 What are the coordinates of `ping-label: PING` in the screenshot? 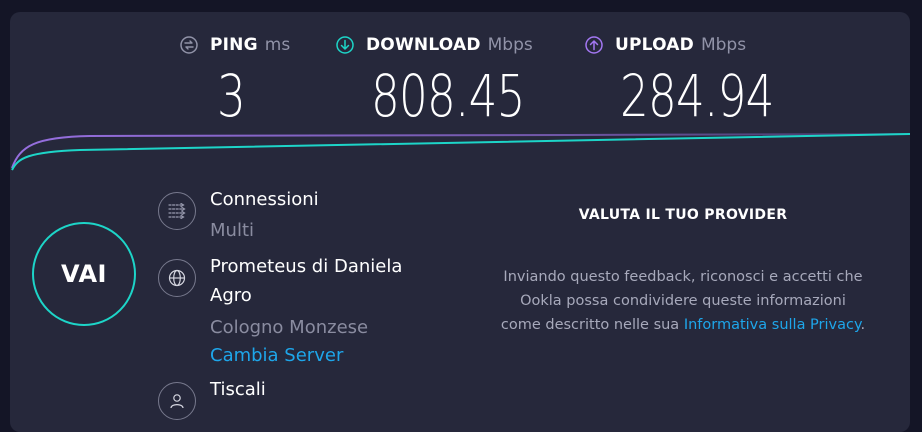 It's located at (234, 45).